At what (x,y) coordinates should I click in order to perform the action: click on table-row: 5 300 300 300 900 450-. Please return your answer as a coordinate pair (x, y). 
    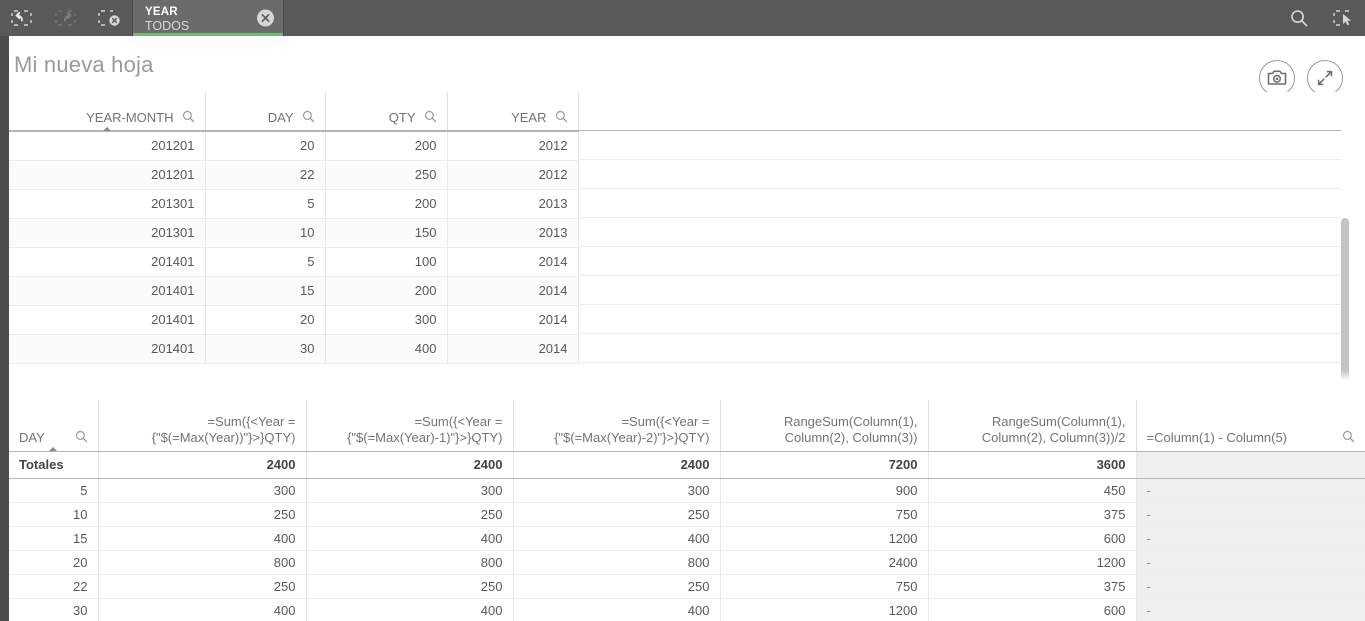
    Looking at the image, I should click on (687, 490).